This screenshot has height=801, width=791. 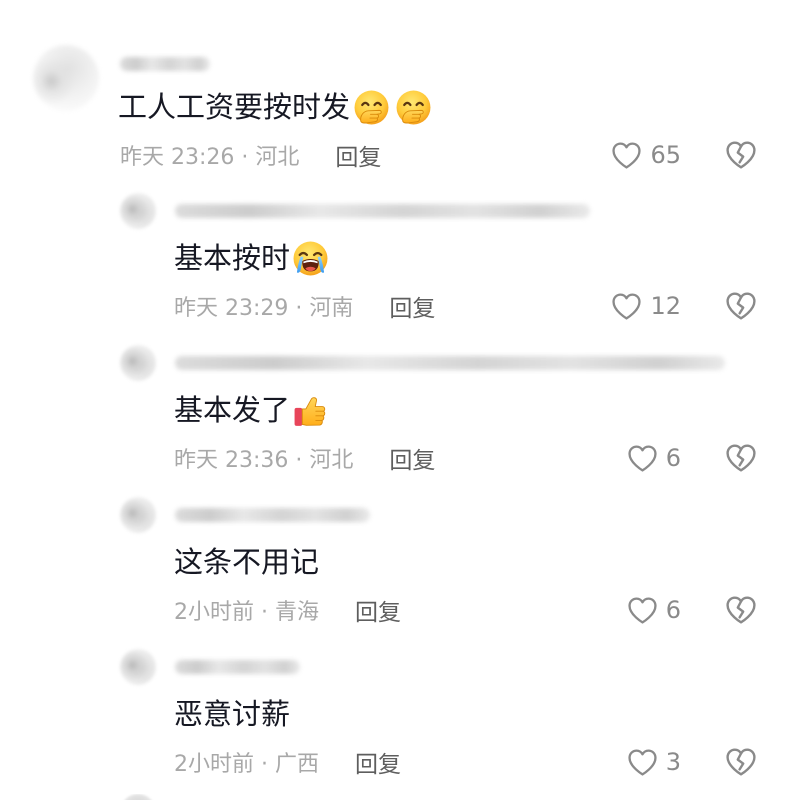 I want to click on reply-body: 这条不用记, so click(x=246, y=562).